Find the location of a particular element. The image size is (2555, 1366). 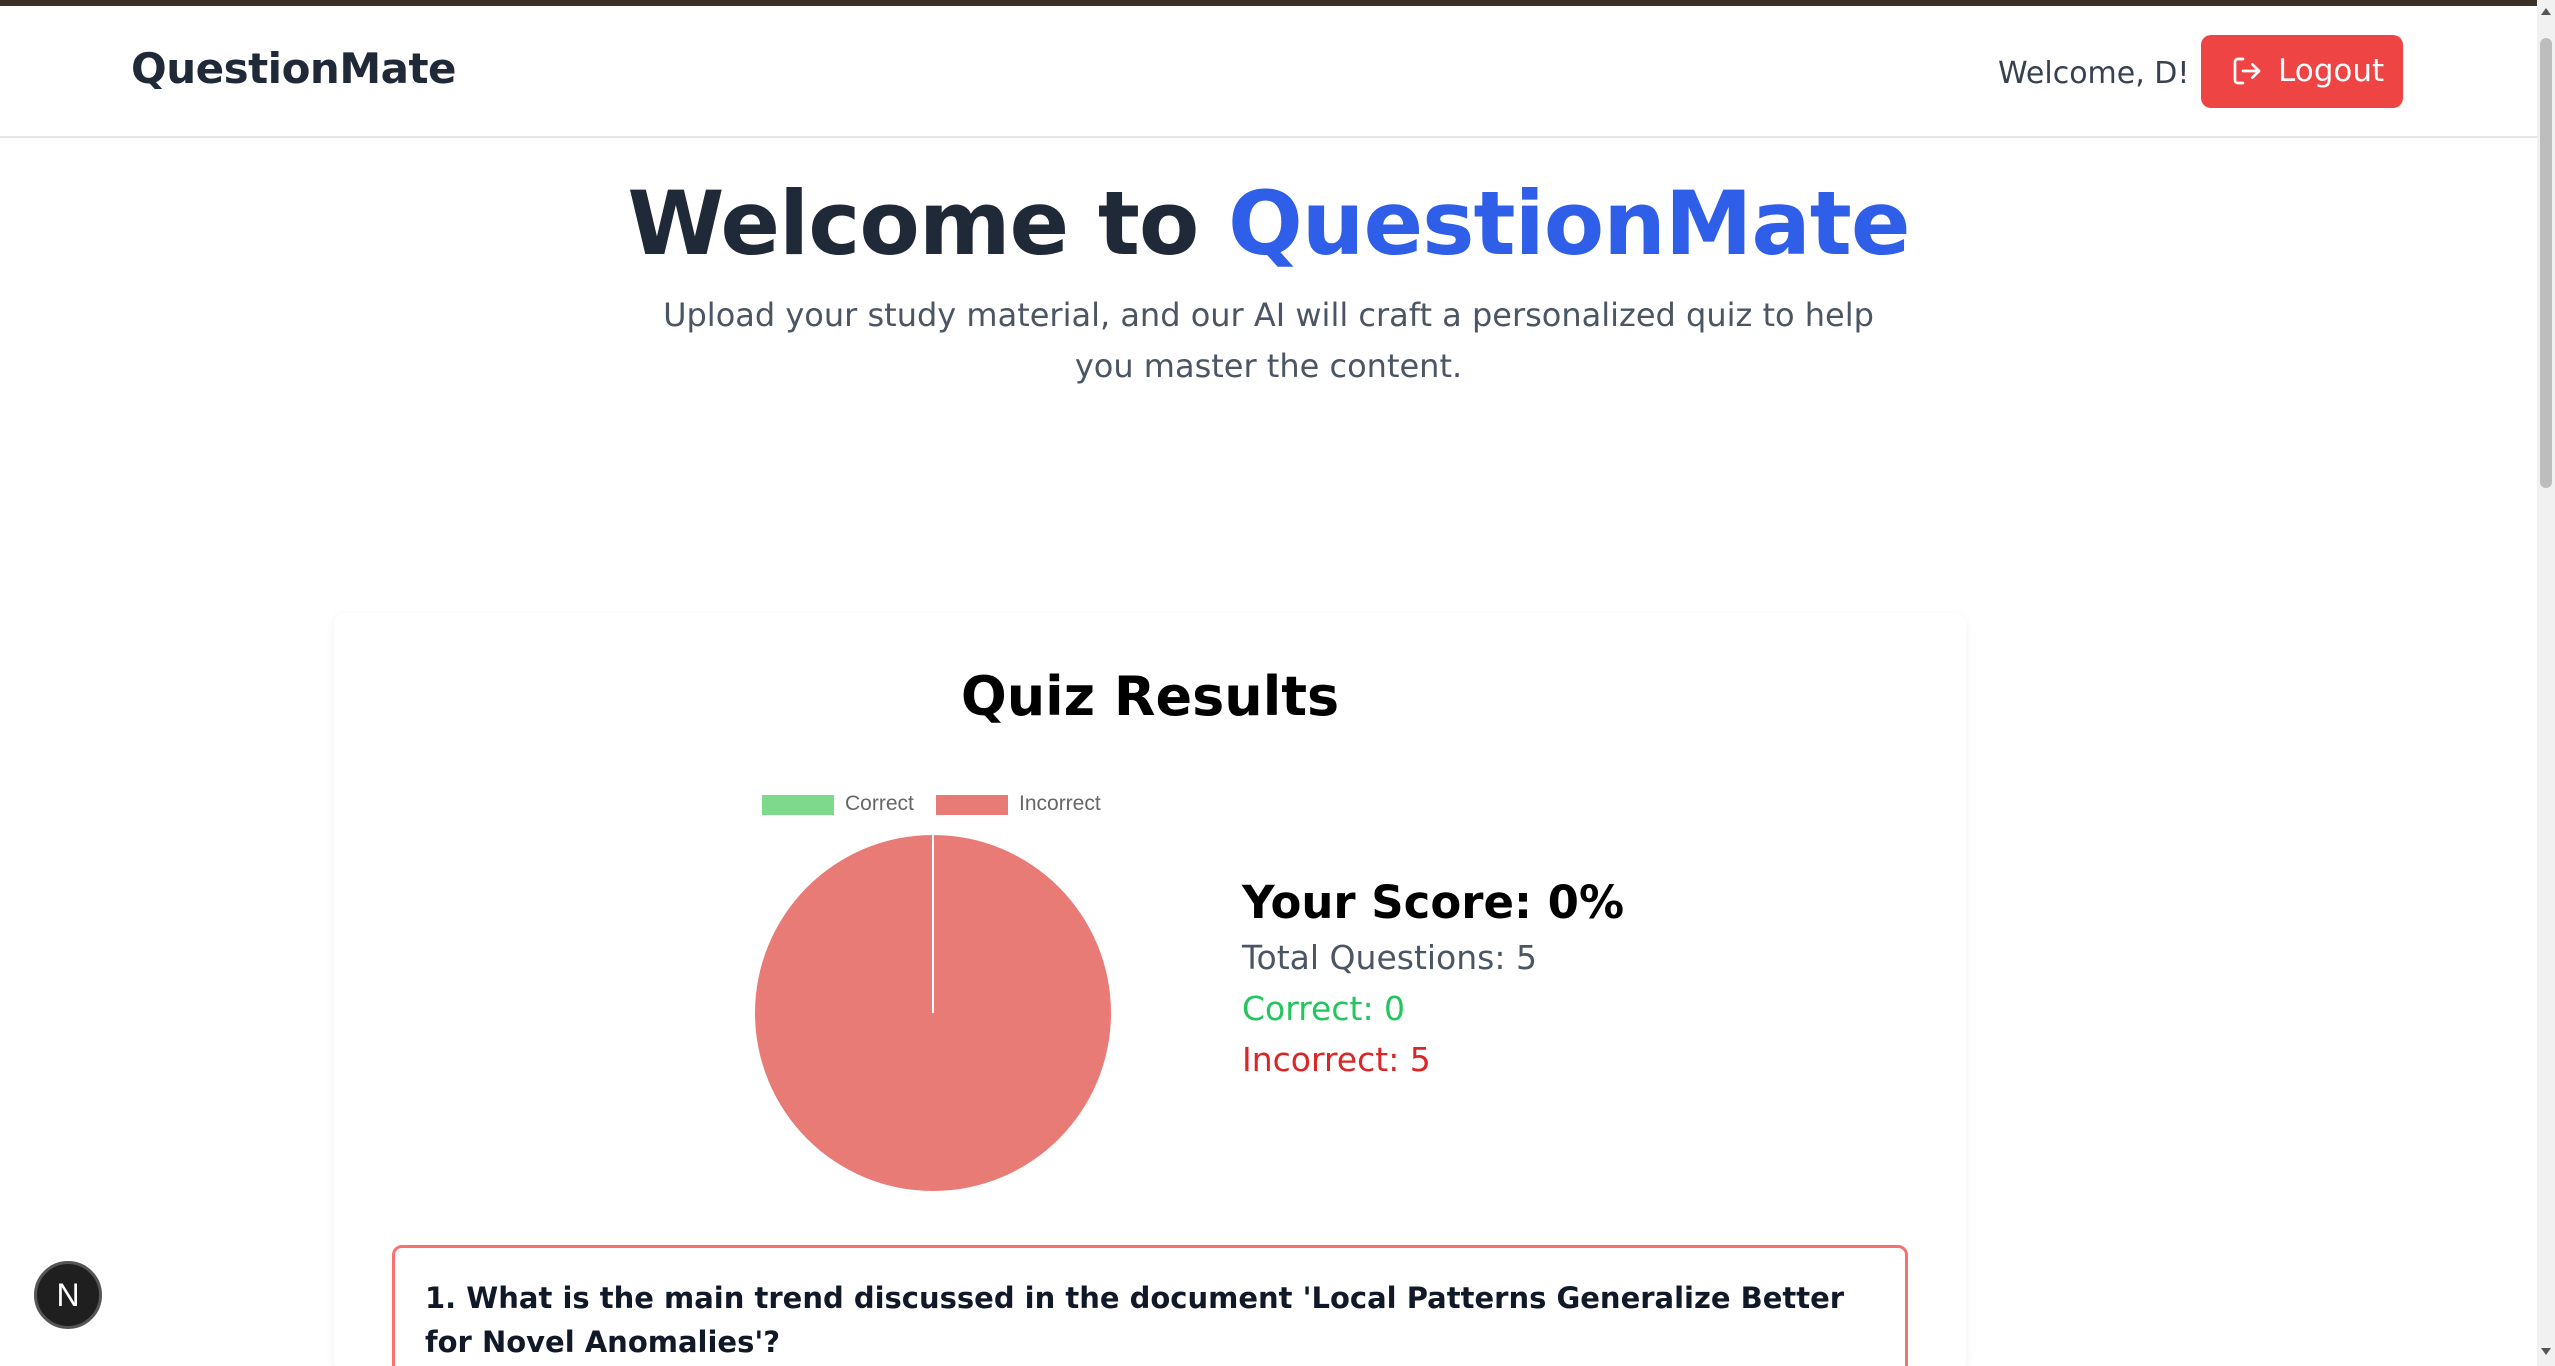

hero-title: Welcome to QuestionMate is located at coordinates (1268, 223).